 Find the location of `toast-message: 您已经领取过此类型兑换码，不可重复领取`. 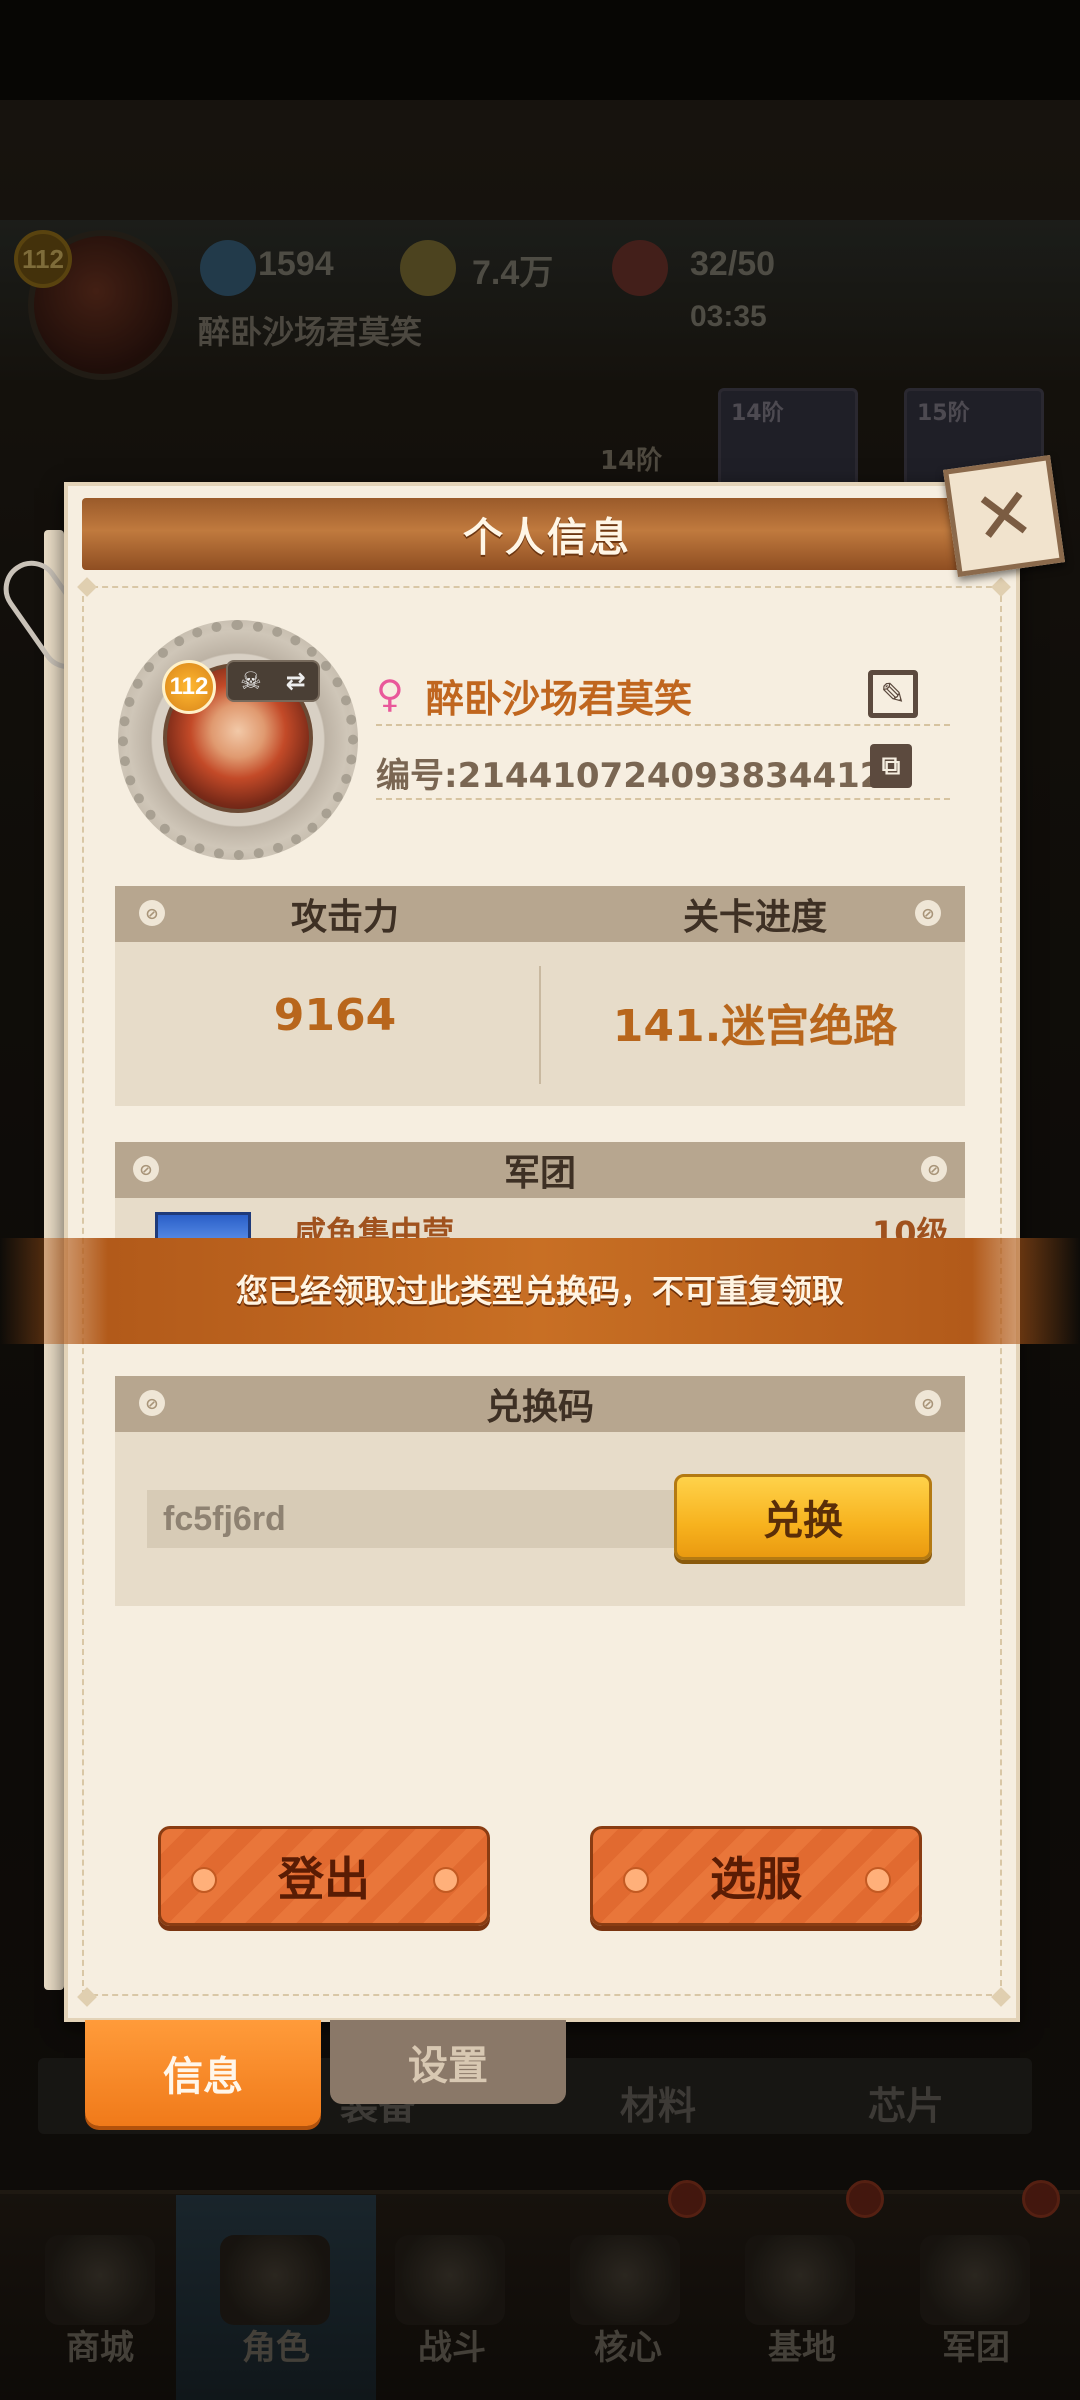

toast-message: 您已经领取过此类型兑换码，不可重复领取 is located at coordinates (539, 1291).